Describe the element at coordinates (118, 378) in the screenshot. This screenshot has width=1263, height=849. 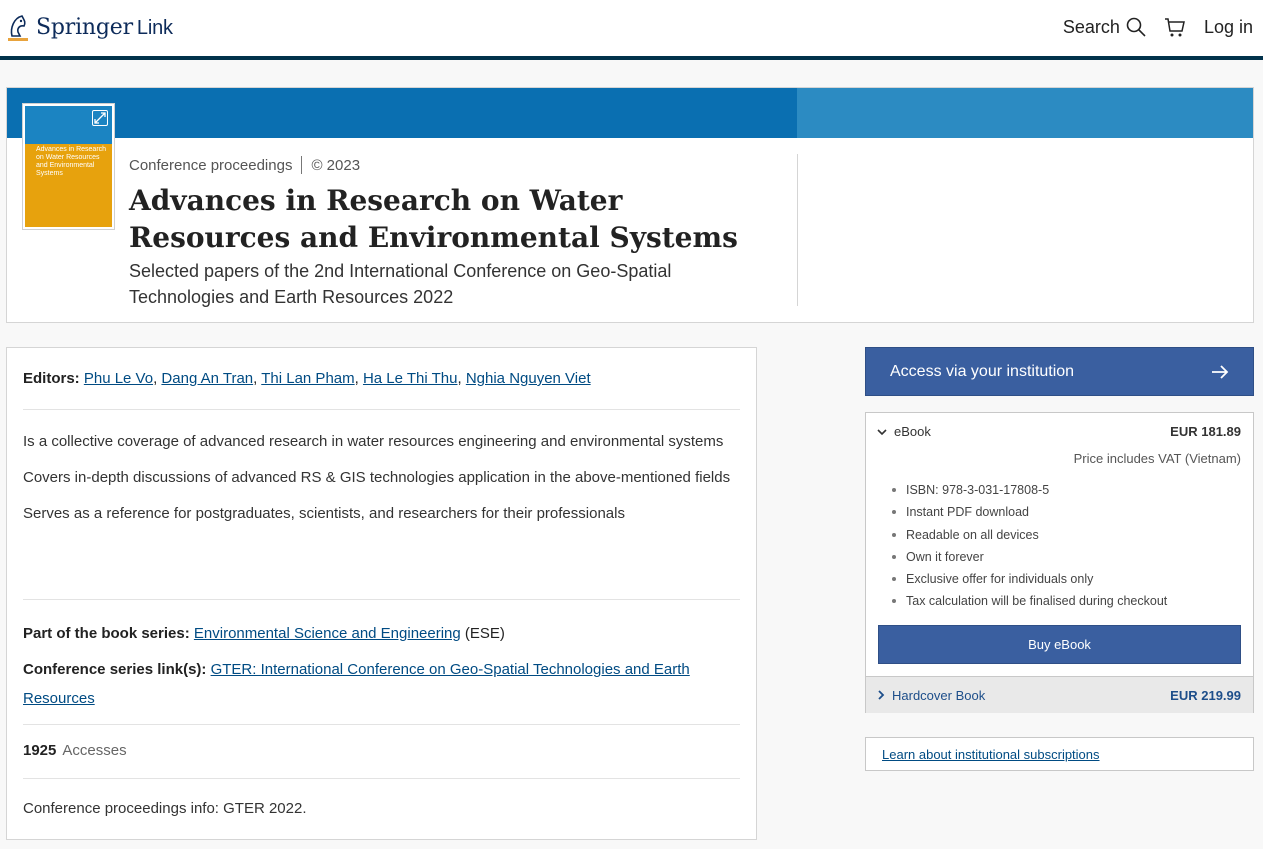
I see `editor-link: Phu Le Vo` at that location.